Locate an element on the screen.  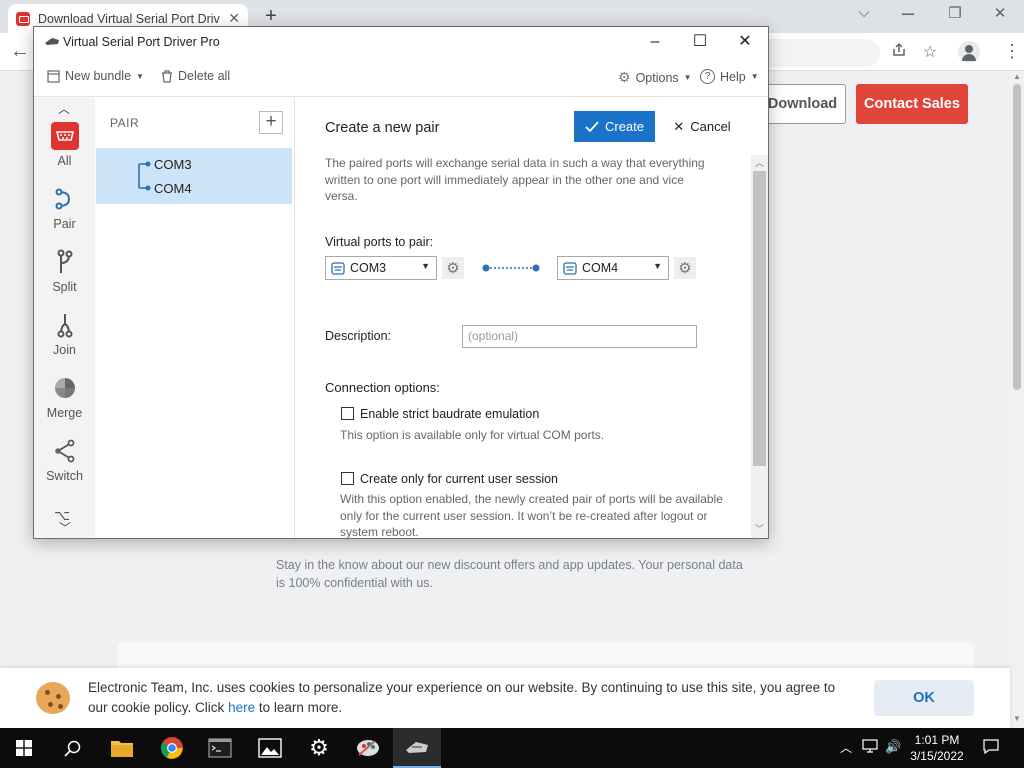
port-b-value: COM4 is located at coordinates (600, 268).